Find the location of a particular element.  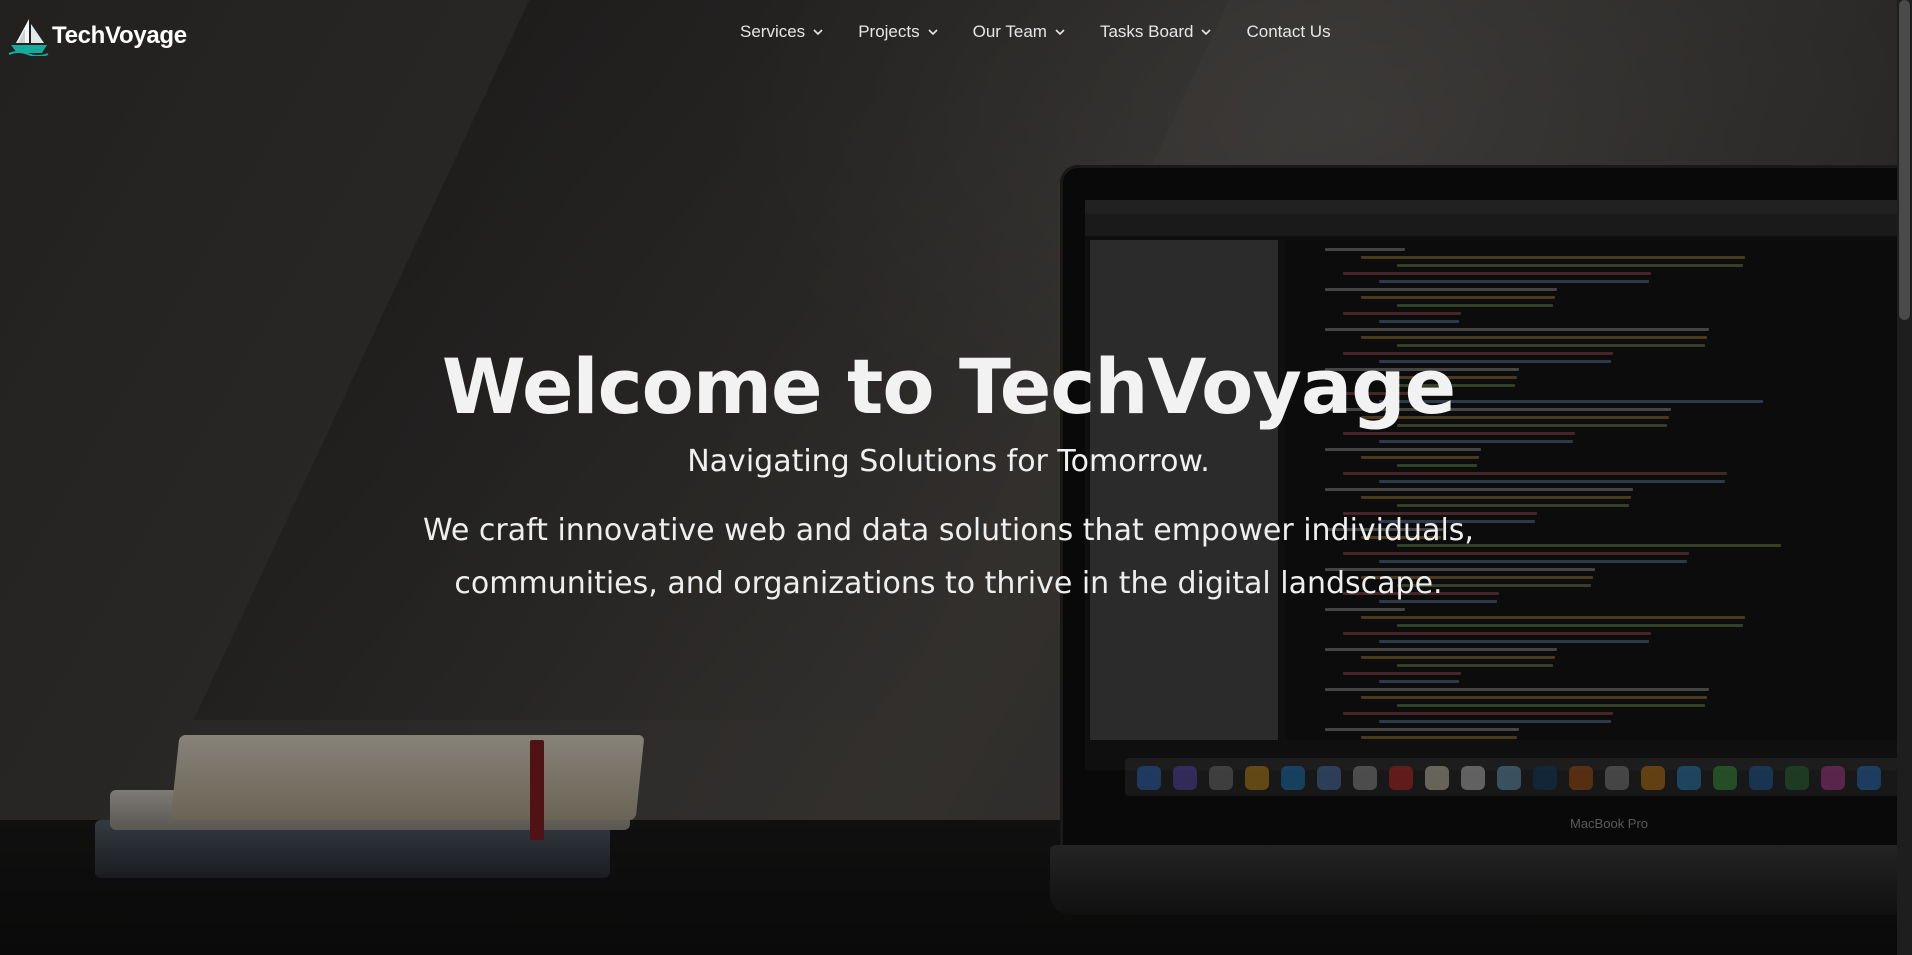

page-scrollbar is located at coordinates (1904, 477).